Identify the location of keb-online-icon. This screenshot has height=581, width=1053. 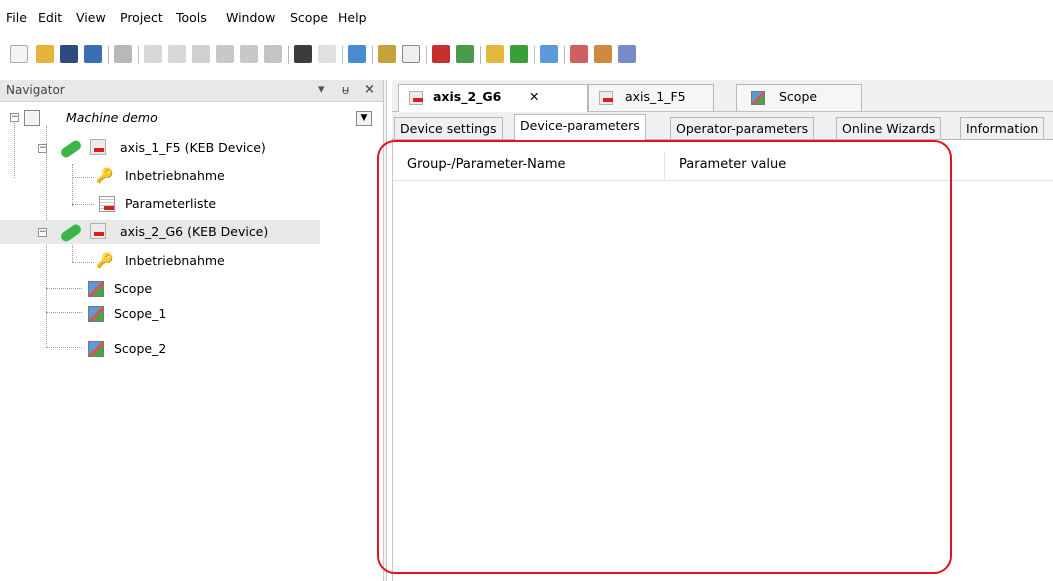
(465, 54).